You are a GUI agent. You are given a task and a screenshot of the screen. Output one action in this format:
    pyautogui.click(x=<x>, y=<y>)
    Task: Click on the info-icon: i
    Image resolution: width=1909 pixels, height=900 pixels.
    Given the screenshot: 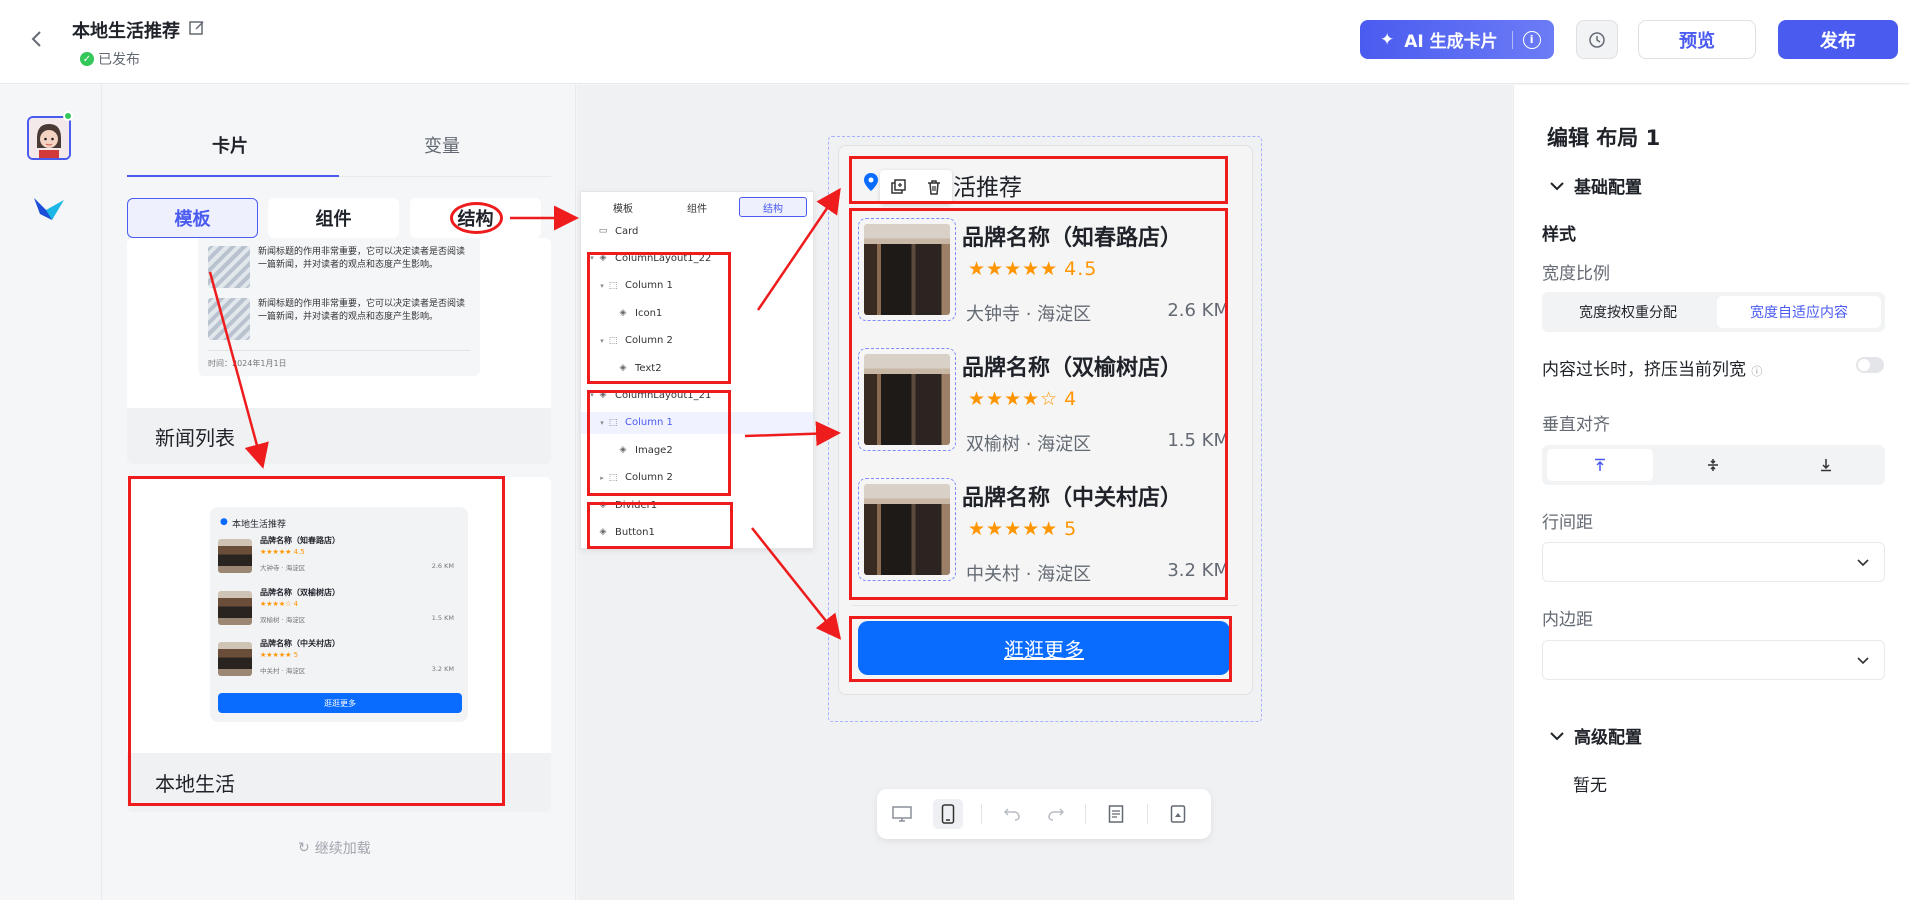 What is the action you would take?
    pyautogui.click(x=1531, y=39)
    